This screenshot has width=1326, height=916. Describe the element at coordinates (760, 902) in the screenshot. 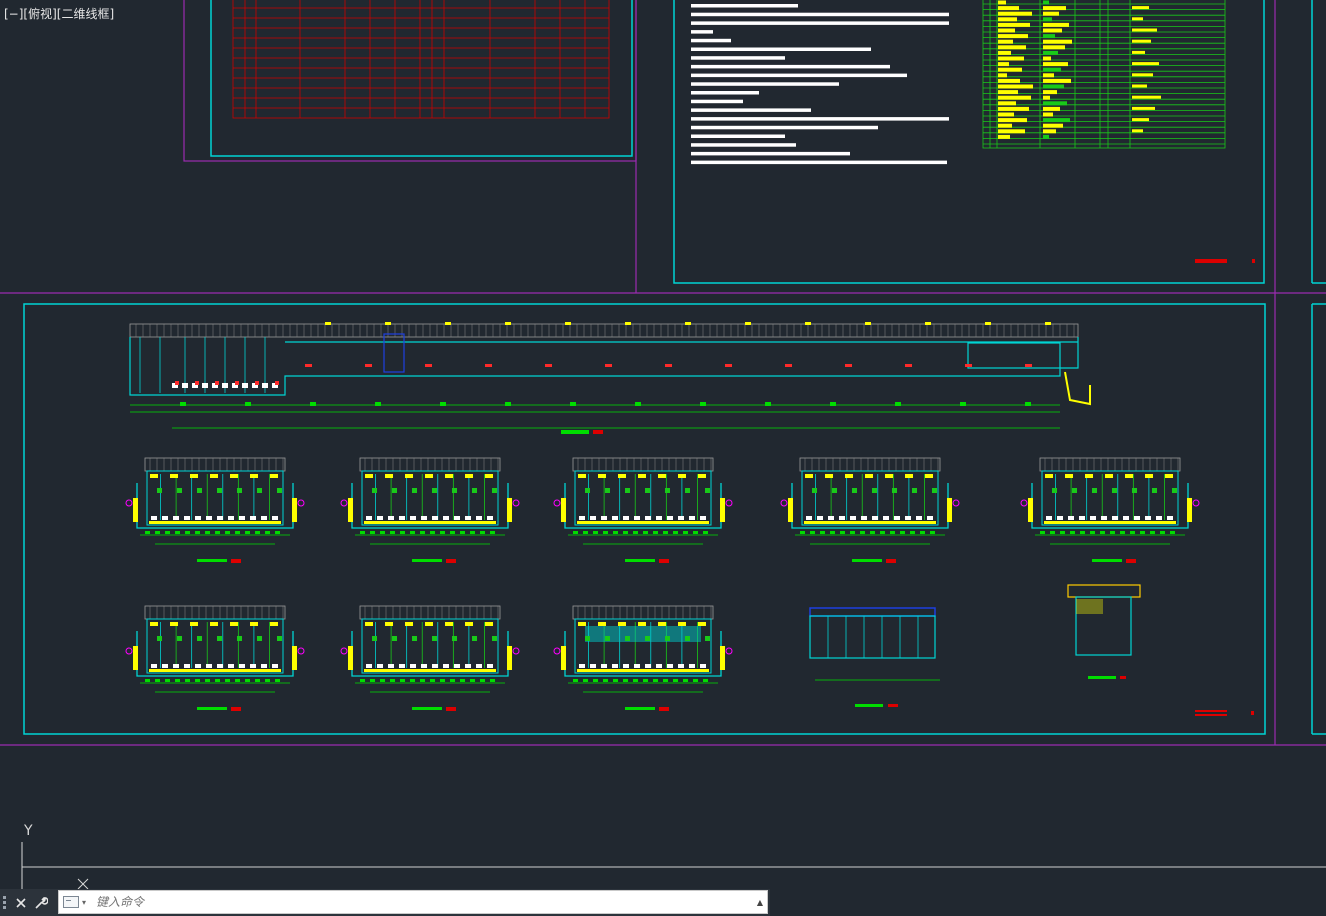

I see `caret-up-icon: ▲` at that location.